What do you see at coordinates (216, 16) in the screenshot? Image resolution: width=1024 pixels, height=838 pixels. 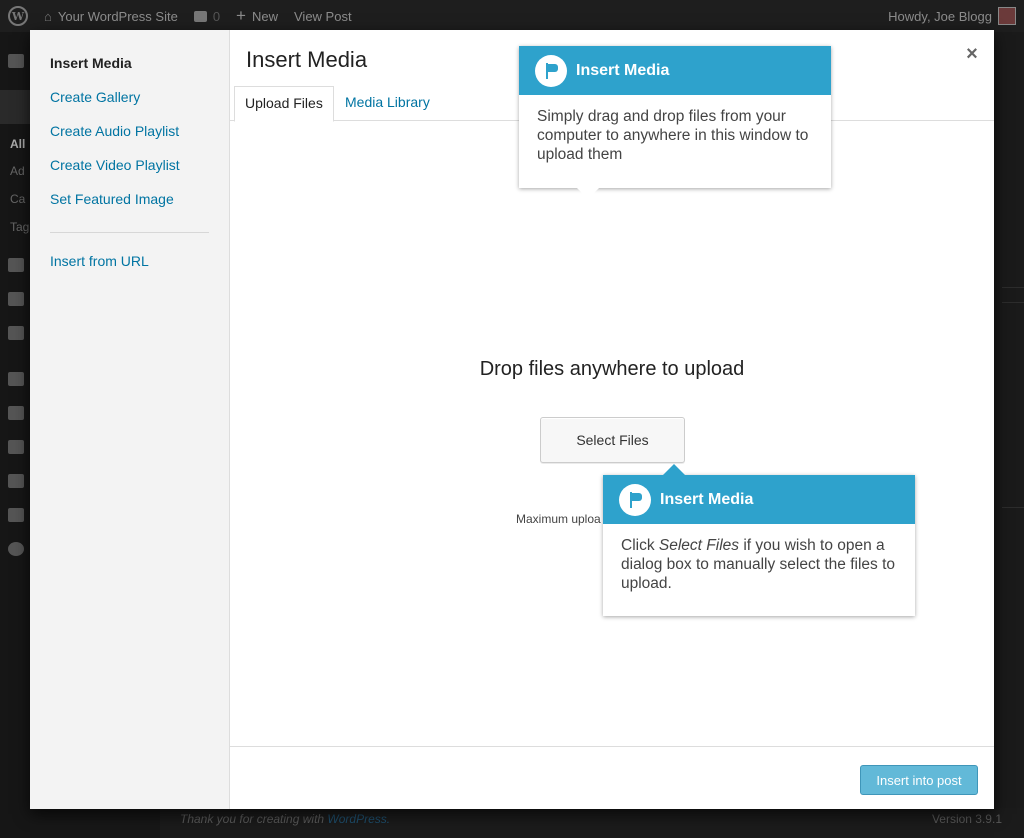 I see `comments-count: 0` at bounding box center [216, 16].